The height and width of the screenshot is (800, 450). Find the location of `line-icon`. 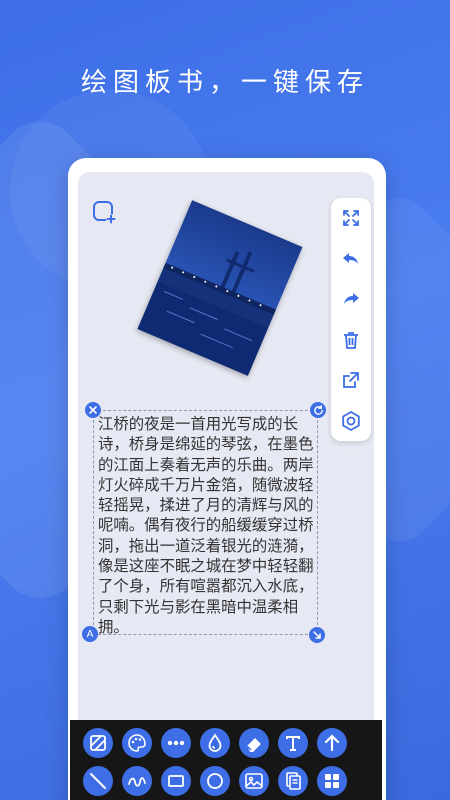

line-icon is located at coordinates (98, 781).